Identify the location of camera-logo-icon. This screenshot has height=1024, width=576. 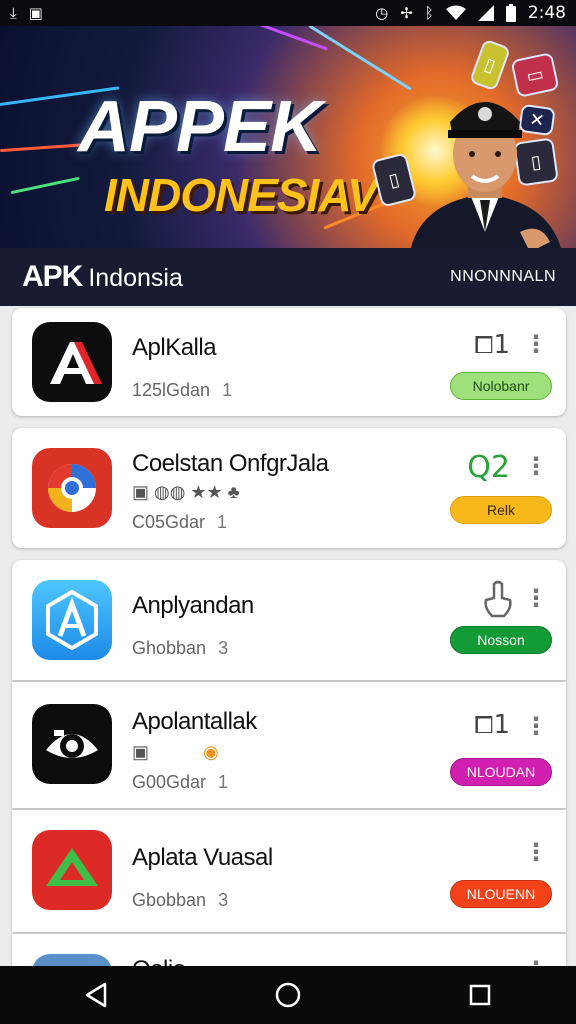
(72, 744).